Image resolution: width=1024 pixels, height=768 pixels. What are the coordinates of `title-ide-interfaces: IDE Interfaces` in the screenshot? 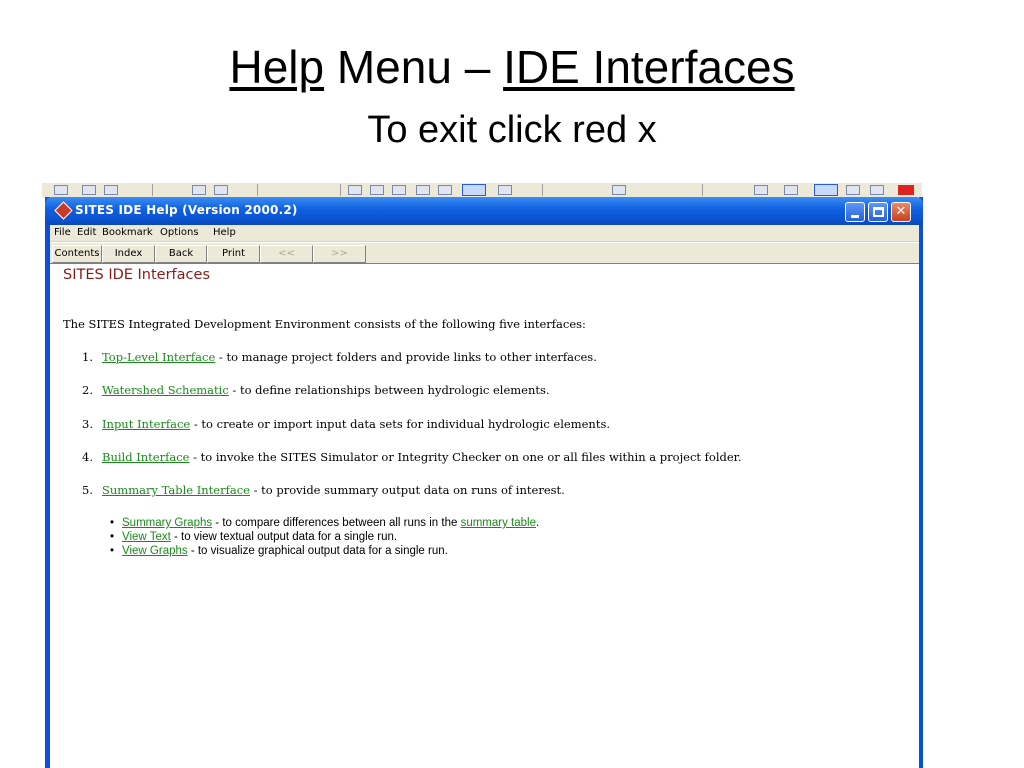 It's located at (649, 67).